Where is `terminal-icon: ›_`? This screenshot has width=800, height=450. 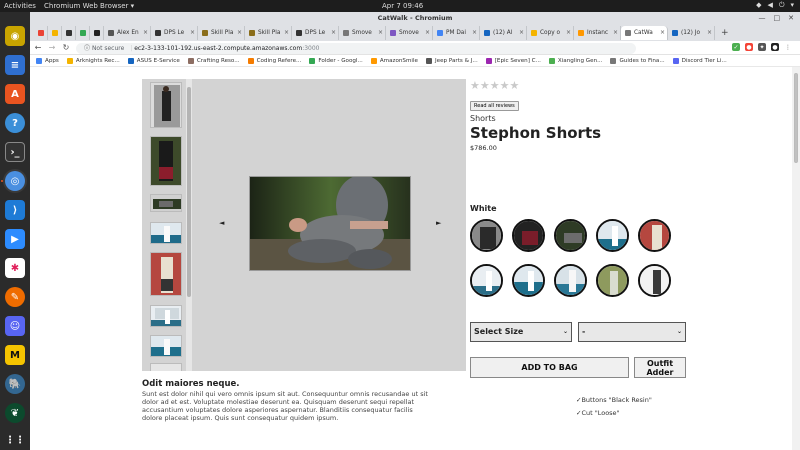
terminal-icon: ›_ is located at coordinates (15, 152).